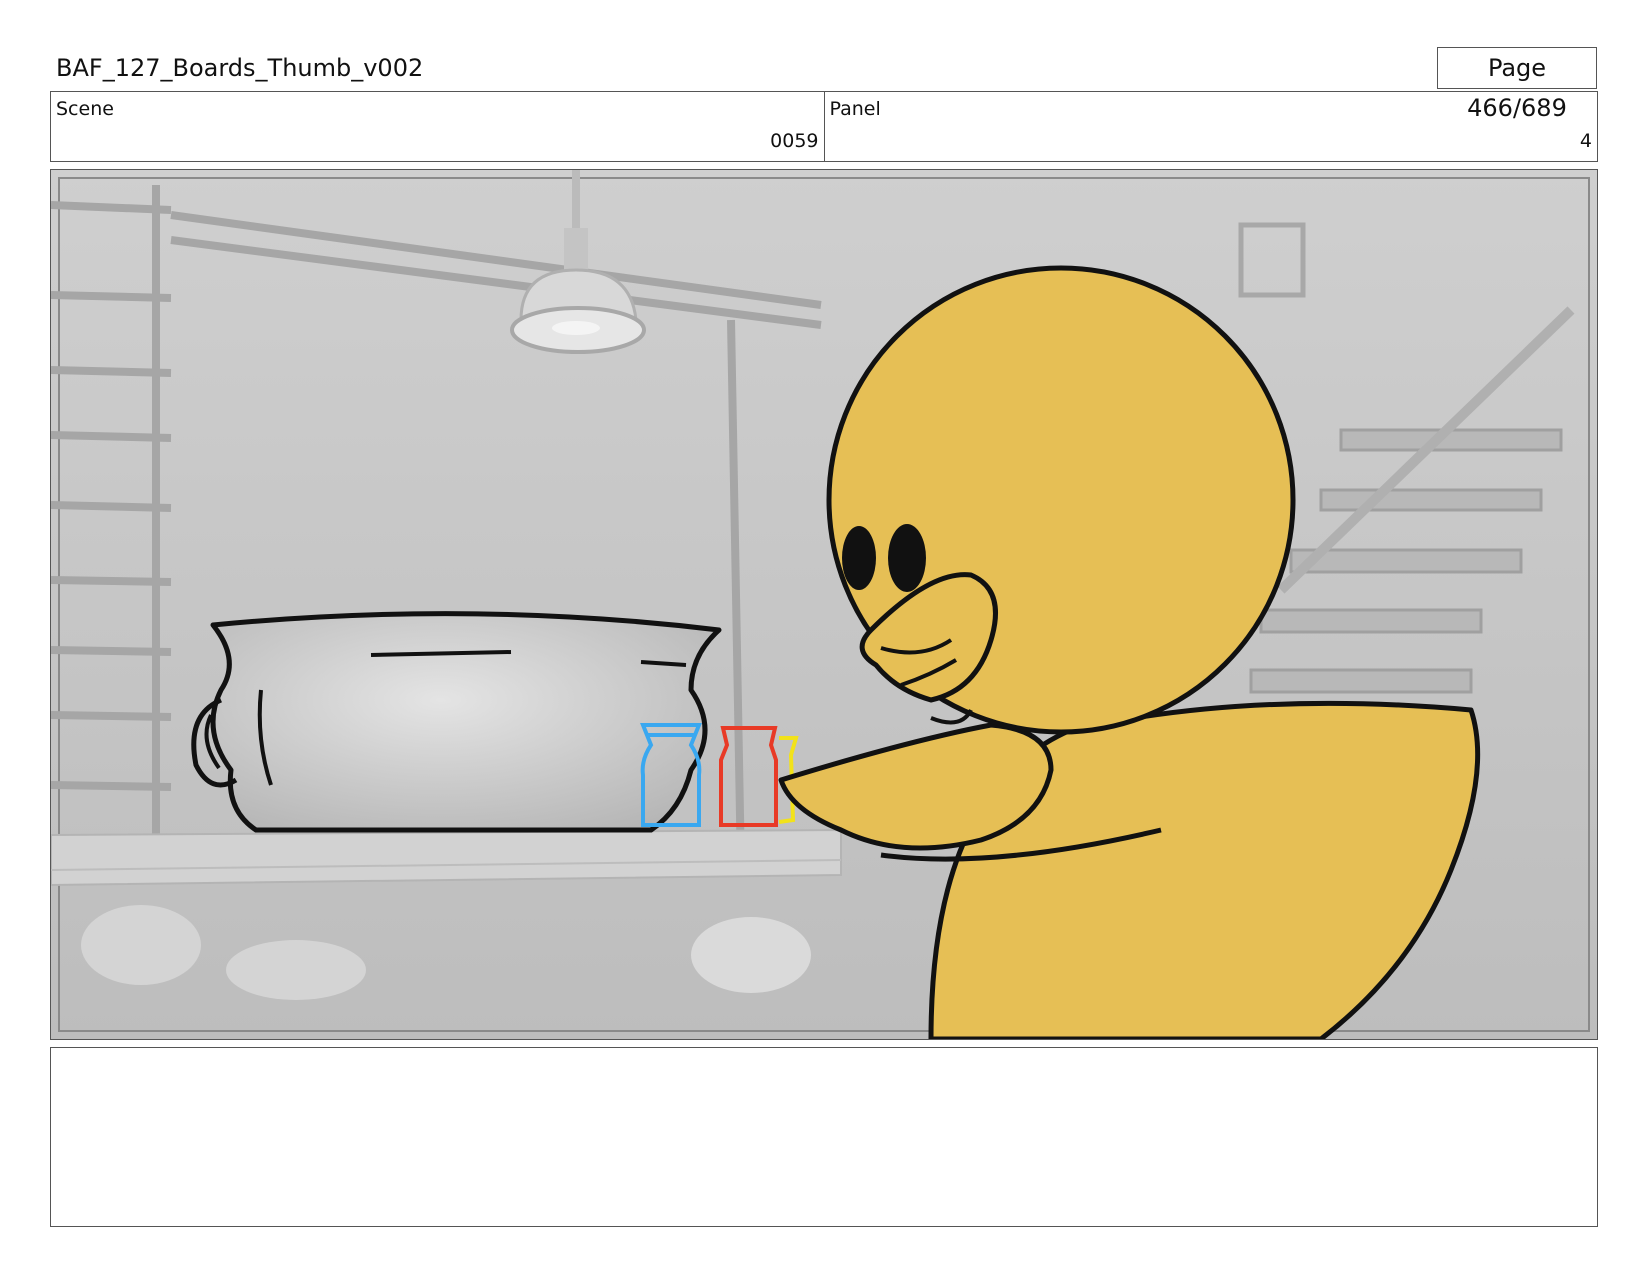 This screenshot has height=1275, width=1650. Describe the element at coordinates (1210, 126) in the screenshot. I see `panel-cell: Panel 4` at that location.